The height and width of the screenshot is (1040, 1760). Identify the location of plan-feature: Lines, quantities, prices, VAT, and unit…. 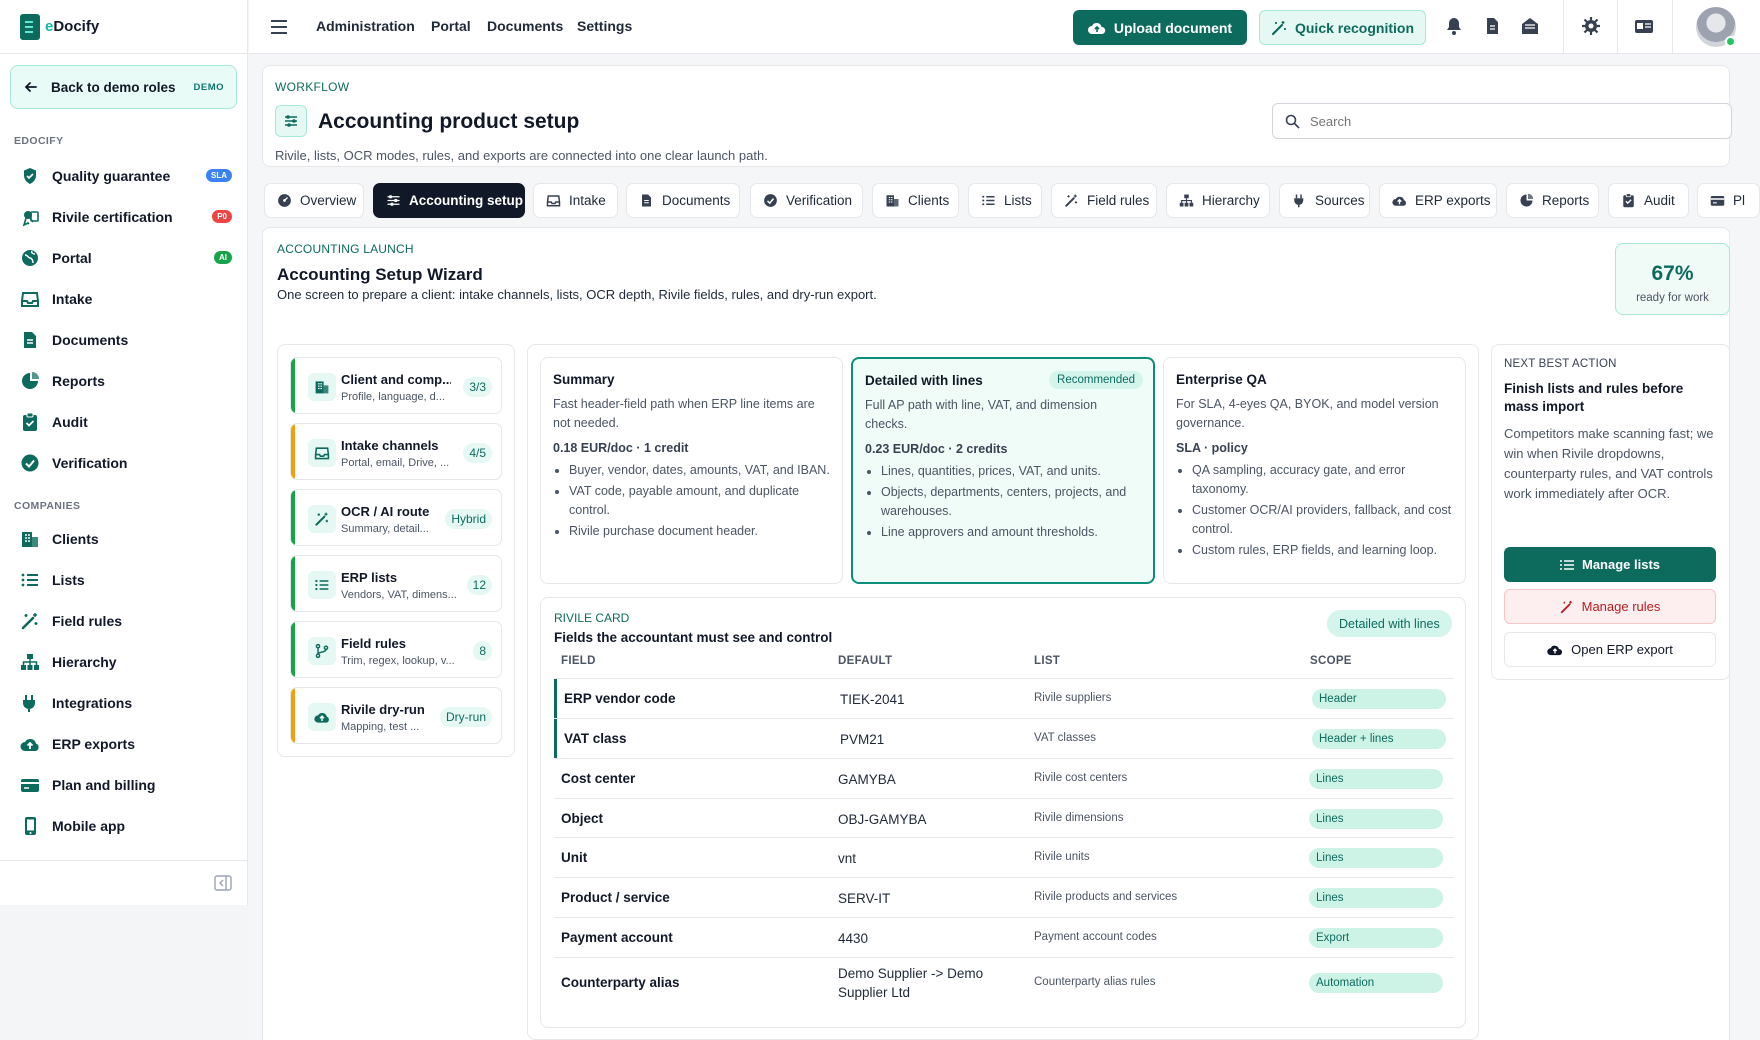
(1011, 471).